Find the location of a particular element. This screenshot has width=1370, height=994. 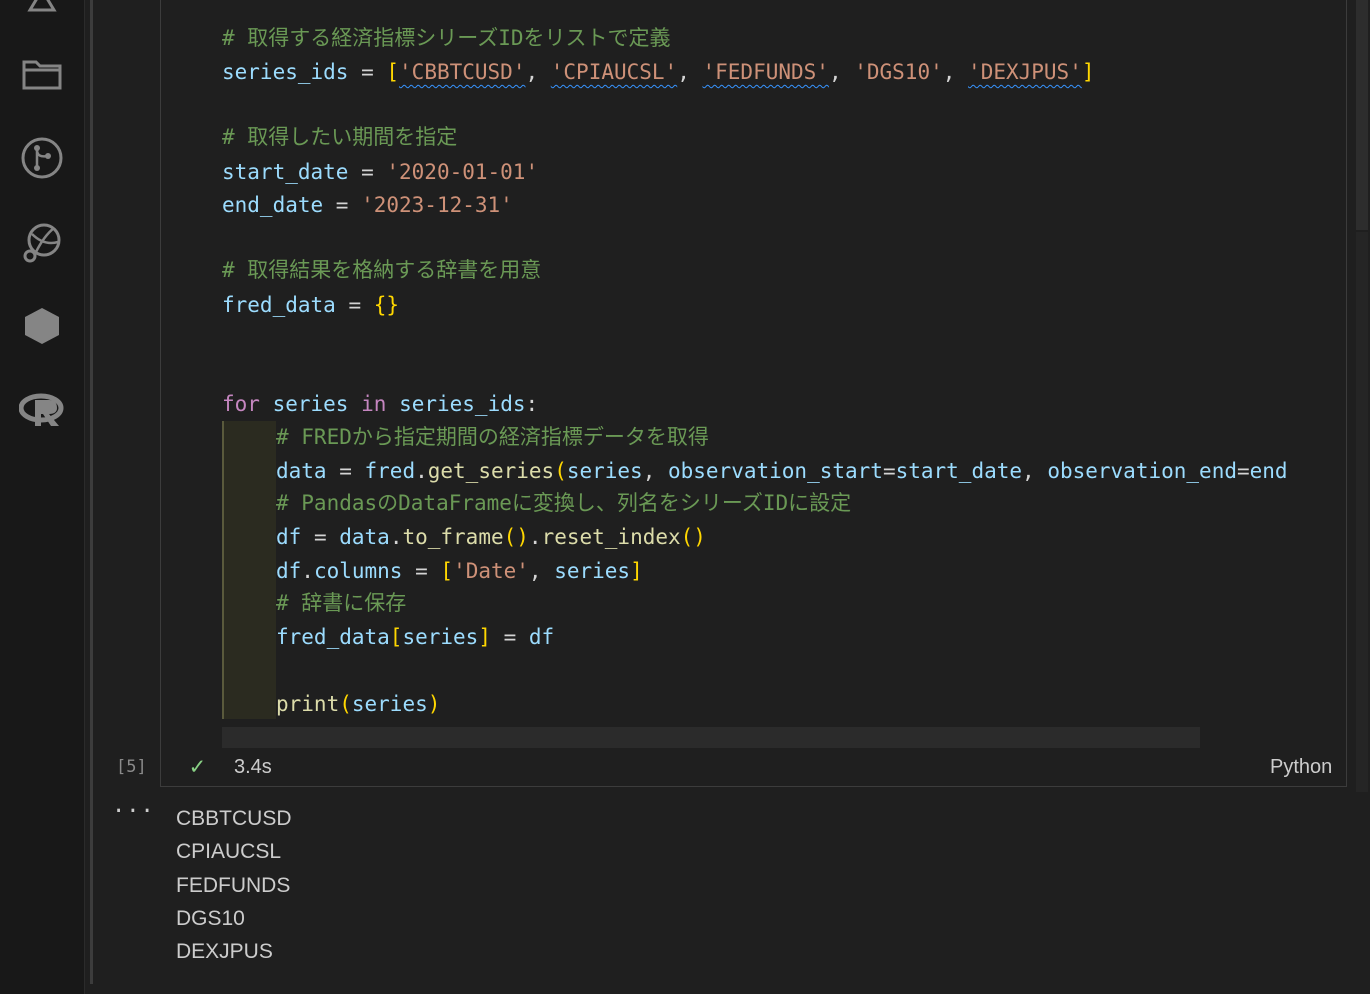

comment: # 辞書に保存 is located at coordinates (341, 603).